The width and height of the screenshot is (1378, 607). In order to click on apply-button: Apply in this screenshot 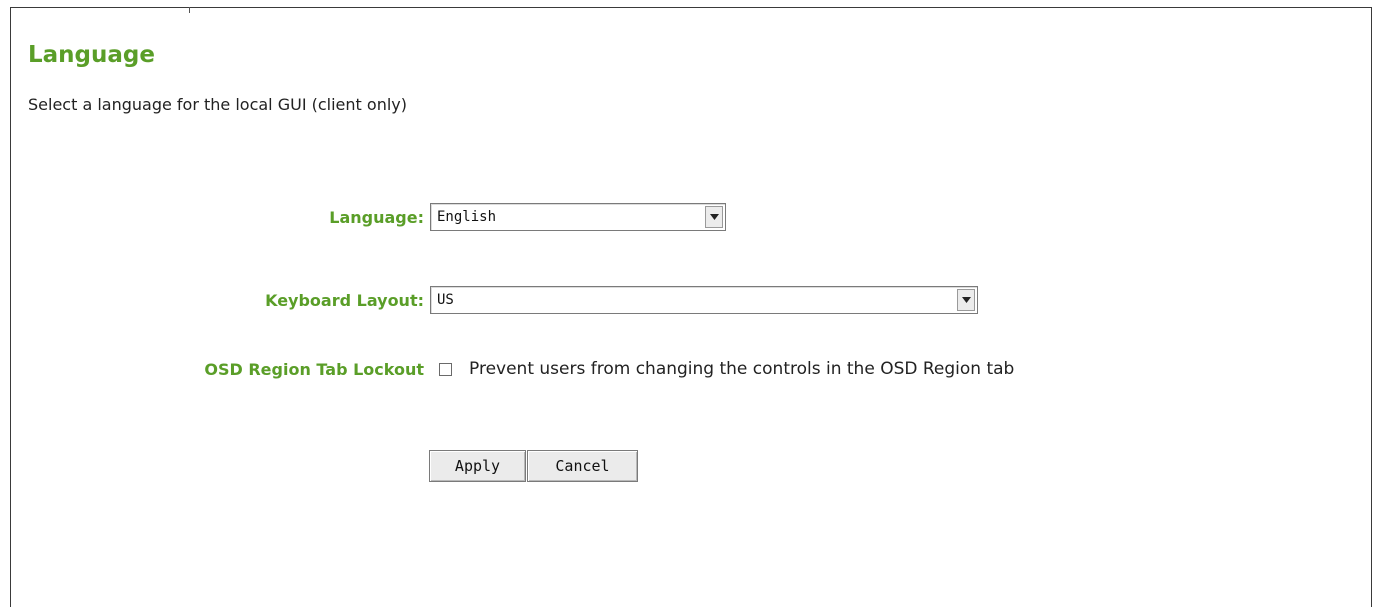, I will do `click(477, 466)`.